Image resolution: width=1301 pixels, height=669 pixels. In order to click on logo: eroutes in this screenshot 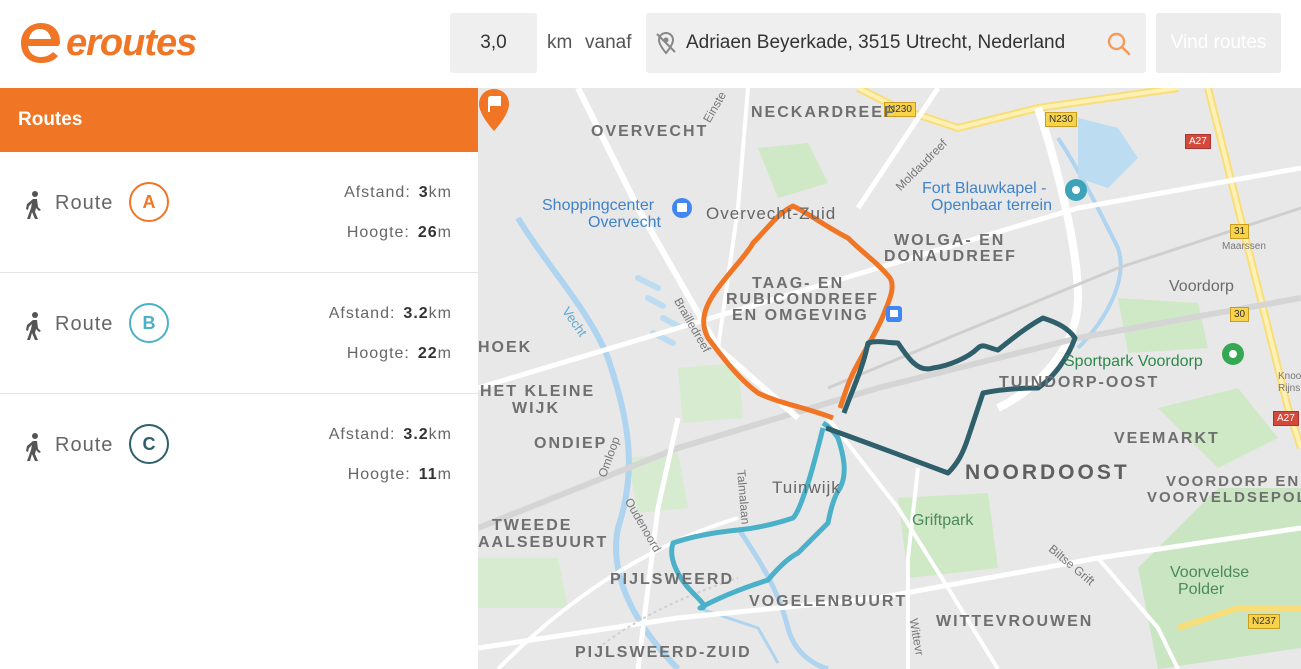, I will do `click(107, 43)`.